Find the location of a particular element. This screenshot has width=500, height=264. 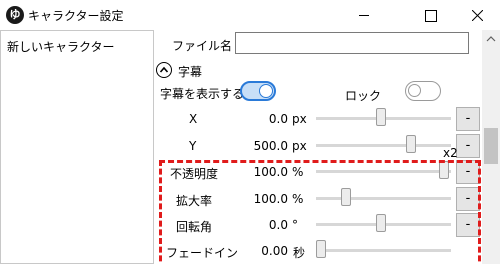

chevron-up-icon is located at coordinates (164, 69).